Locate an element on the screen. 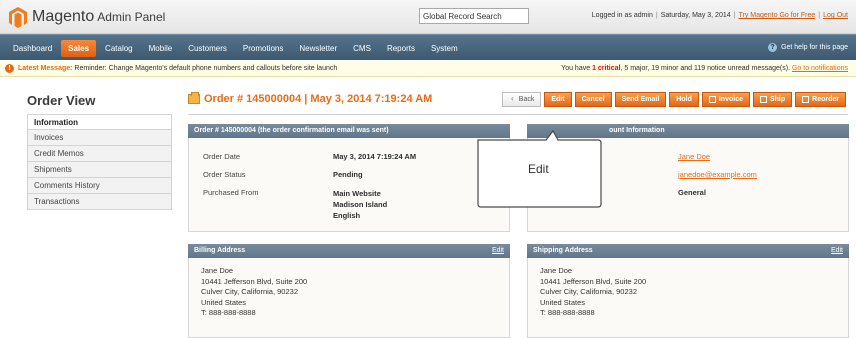 Image resolution: width=856 pixels, height=338 pixels. billing-name: Jane Doe is located at coordinates (217, 270).